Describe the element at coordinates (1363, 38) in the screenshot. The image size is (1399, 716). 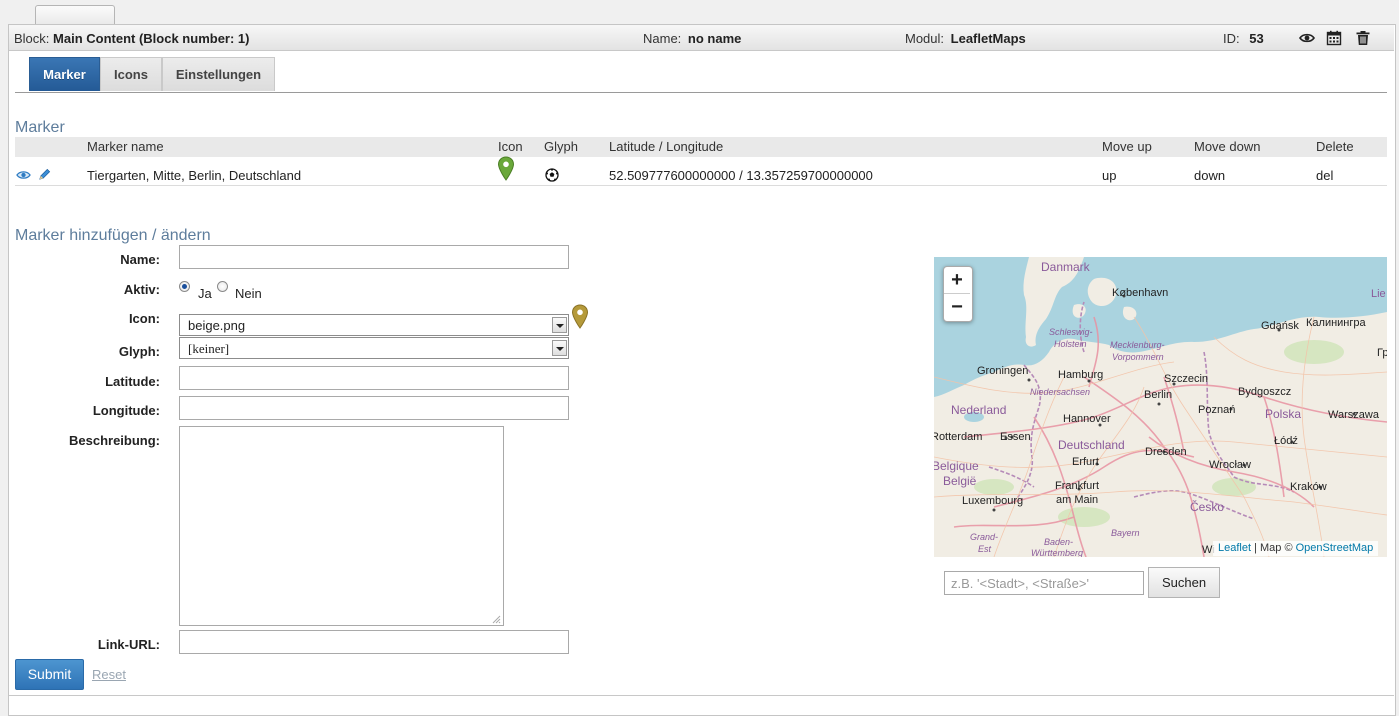
I see `trash-icon` at that location.